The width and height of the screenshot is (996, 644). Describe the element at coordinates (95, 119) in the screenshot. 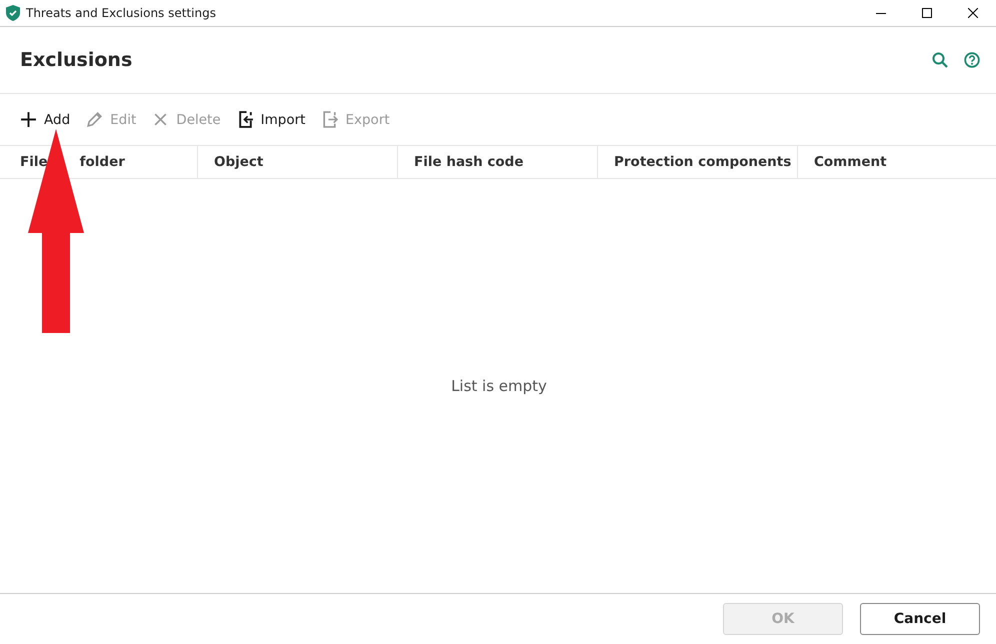

I see `pencil-icon` at that location.